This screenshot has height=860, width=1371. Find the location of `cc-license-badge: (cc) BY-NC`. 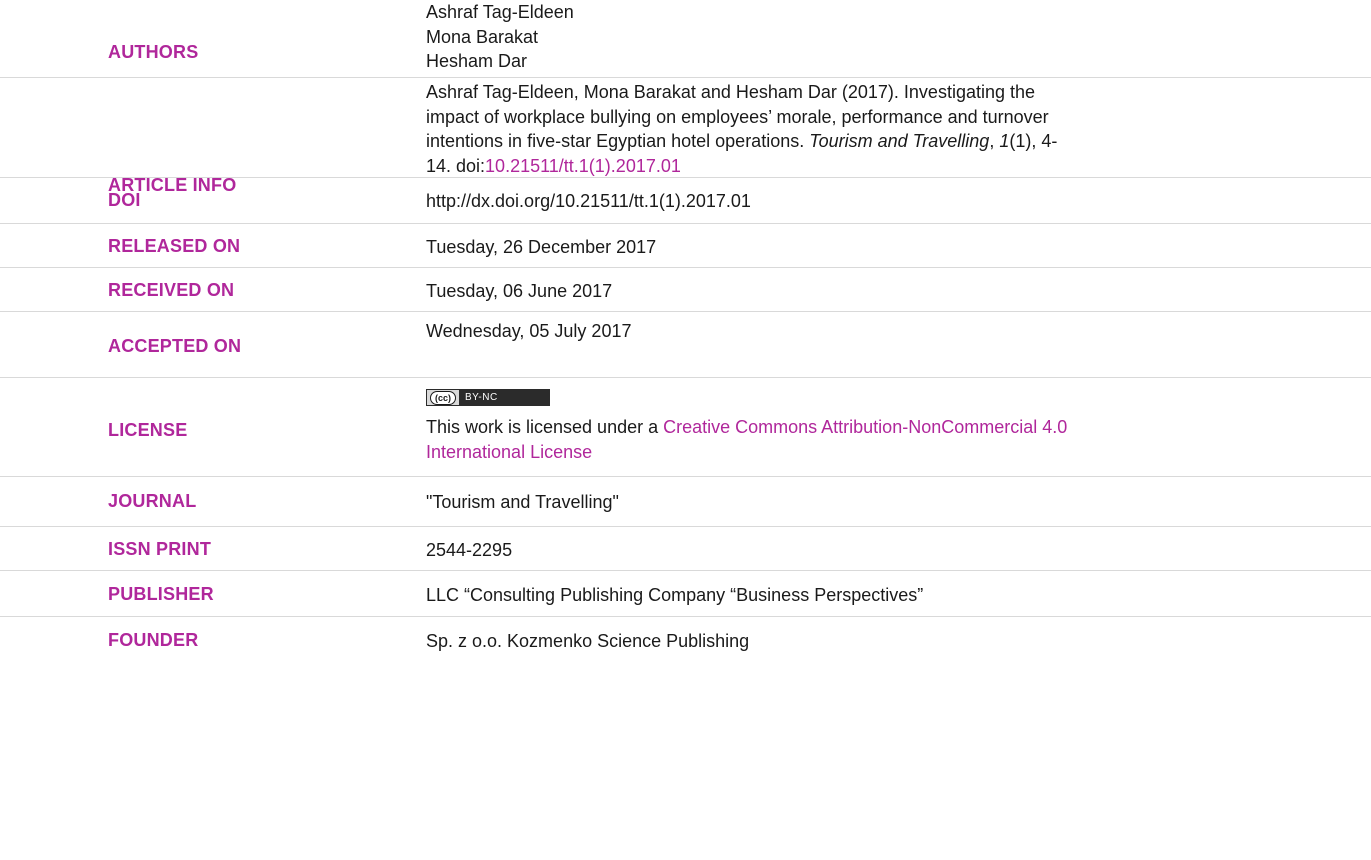

cc-license-badge: (cc) BY-NC is located at coordinates (488, 397).